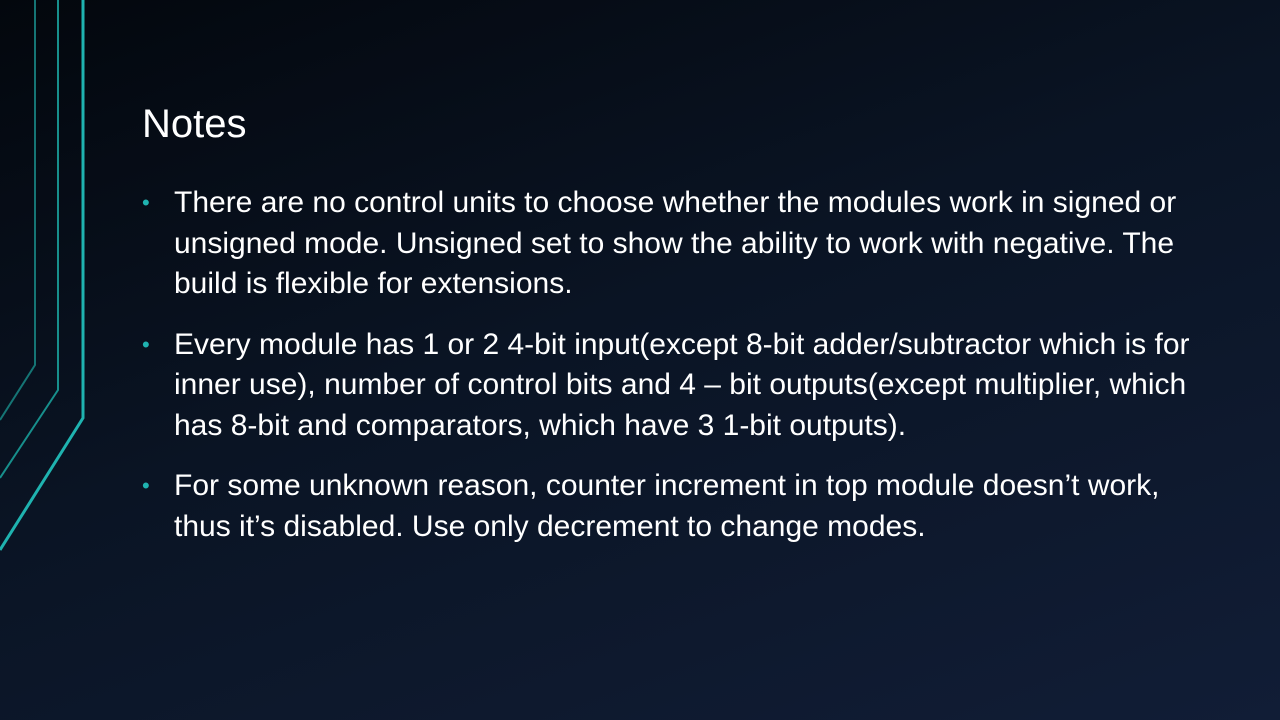 The width and height of the screenshot is (1280, 720). I want to click on slide-title: Notes, so click(194, 124).